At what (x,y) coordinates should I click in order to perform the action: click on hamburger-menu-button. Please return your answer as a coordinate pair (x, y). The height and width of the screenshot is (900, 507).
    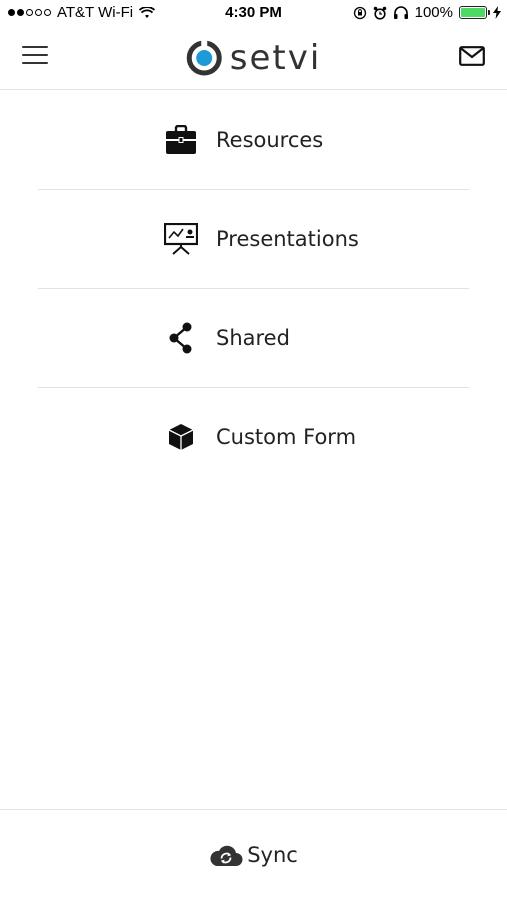
    Looking at the image, I should click on (35, 57).